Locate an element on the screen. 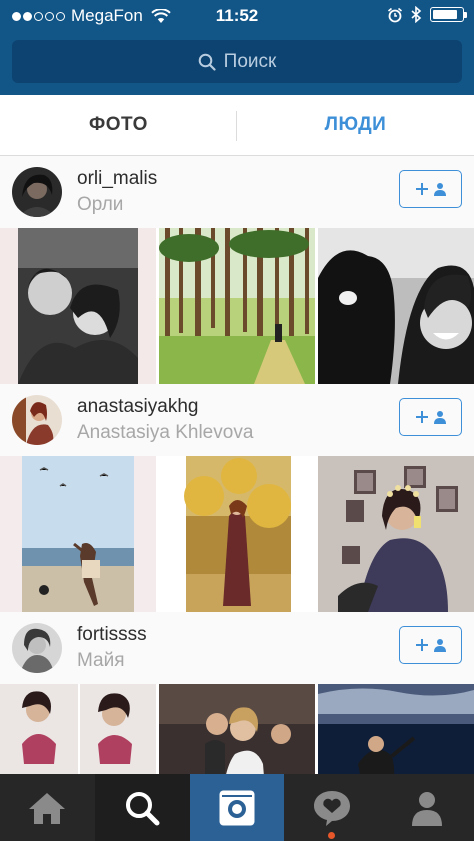 This screenshot has height=841, width=474. photo-strip is located at coordinates (237, 729).